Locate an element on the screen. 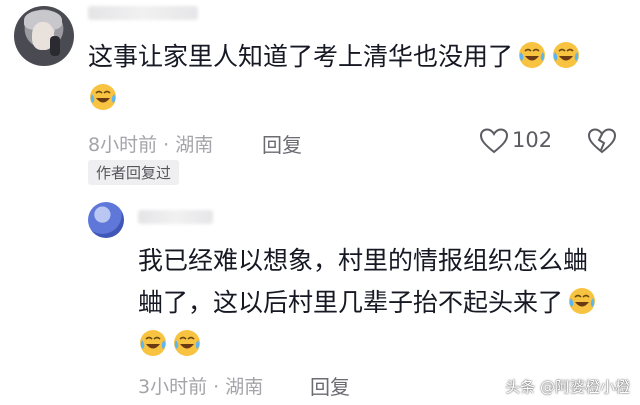  like-count: 102 is located at coordinates (532, 140).